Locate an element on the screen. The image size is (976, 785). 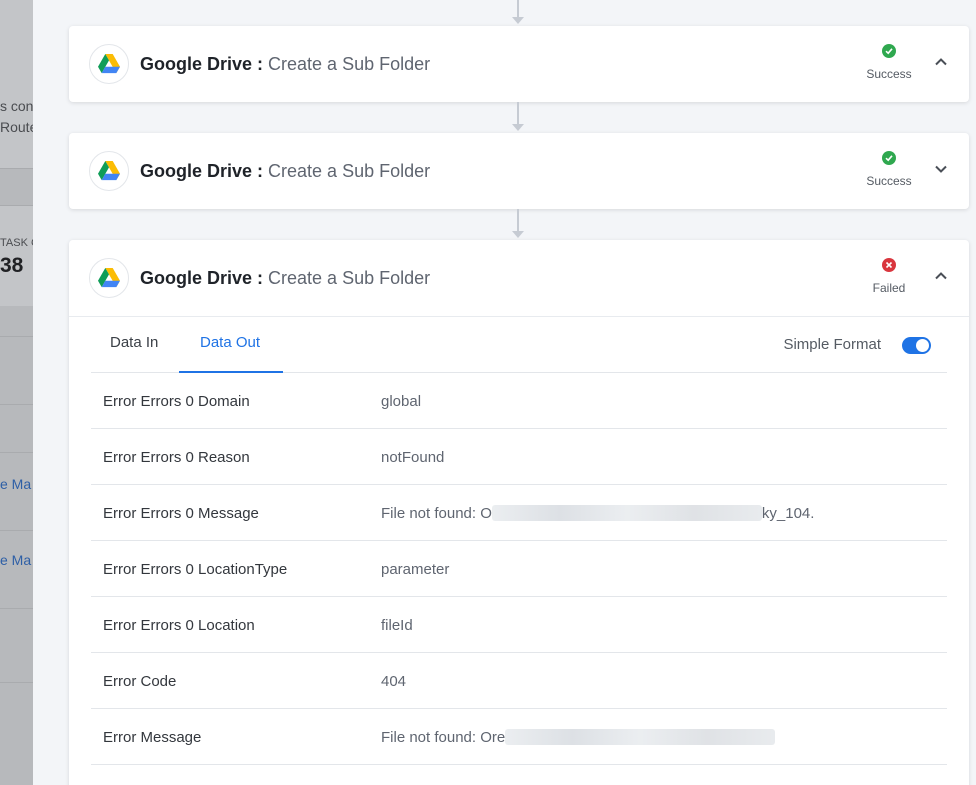
x-circle-icon is located at coordinates (889, 265).